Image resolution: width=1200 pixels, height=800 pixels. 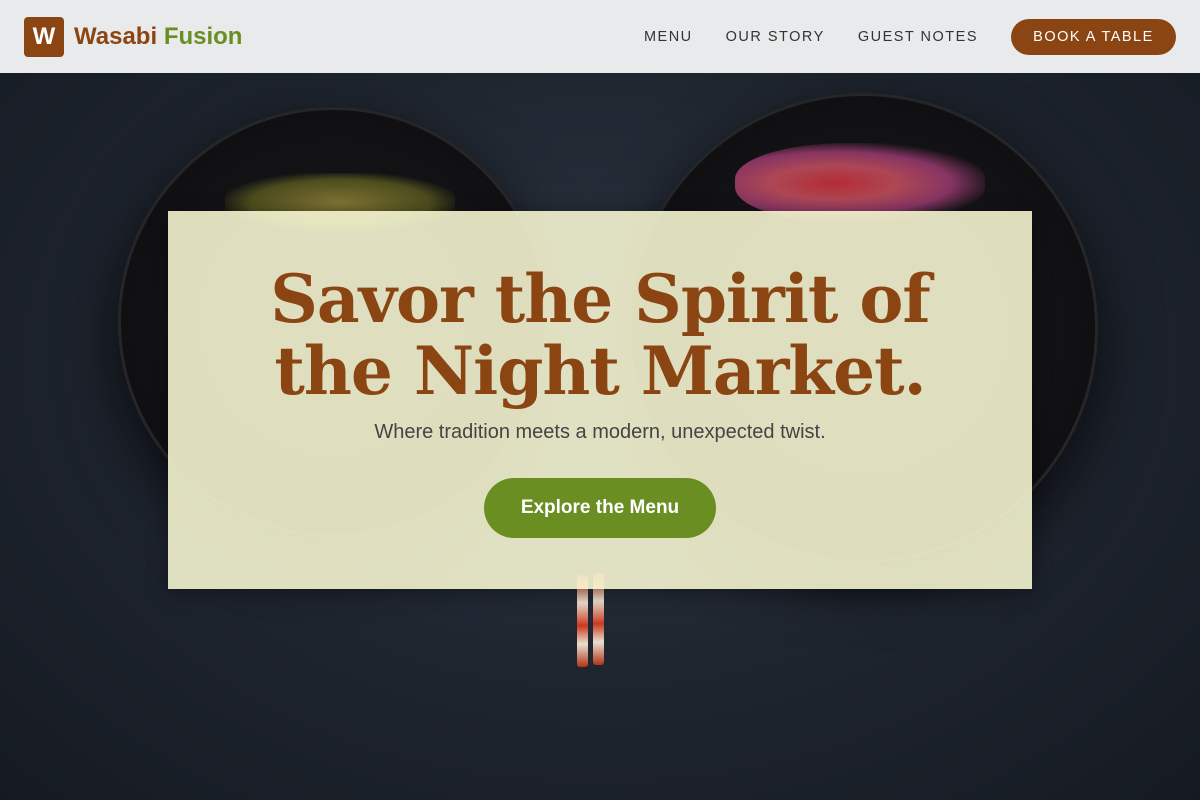 I want to click on nav-link-our-story: OUR STORY, so click(x=775, y=37).